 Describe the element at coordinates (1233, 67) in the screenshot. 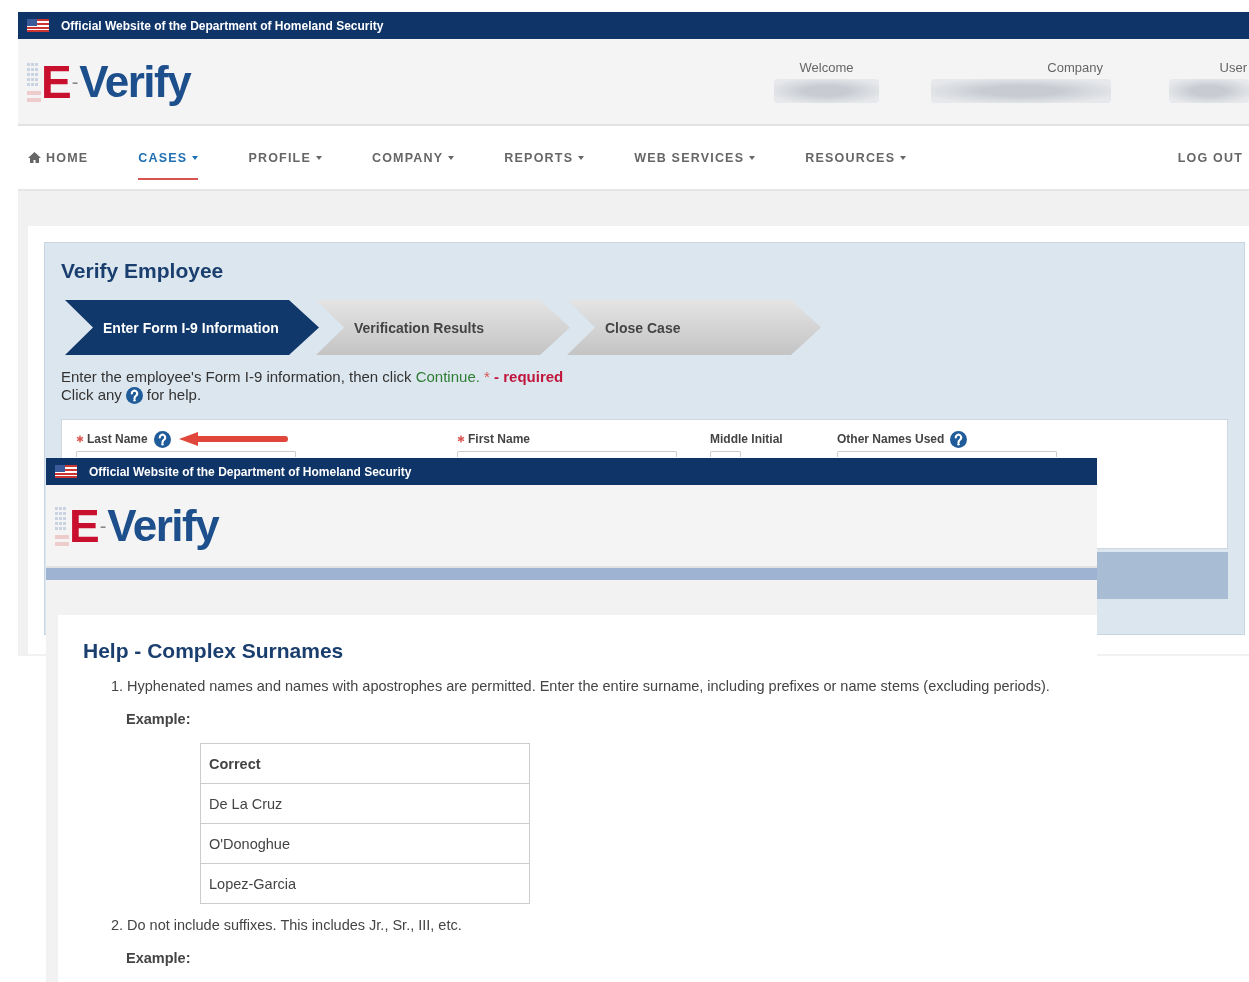

I see `user-info-label: User` at that location.